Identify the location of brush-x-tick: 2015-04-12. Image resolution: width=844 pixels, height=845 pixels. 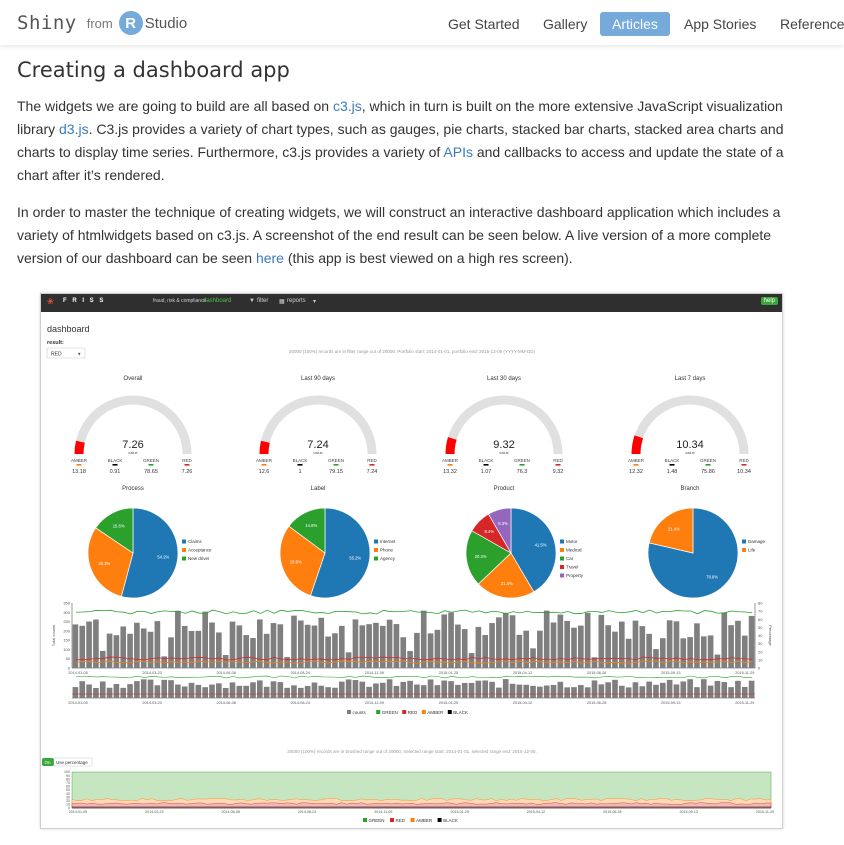
(522, 703).